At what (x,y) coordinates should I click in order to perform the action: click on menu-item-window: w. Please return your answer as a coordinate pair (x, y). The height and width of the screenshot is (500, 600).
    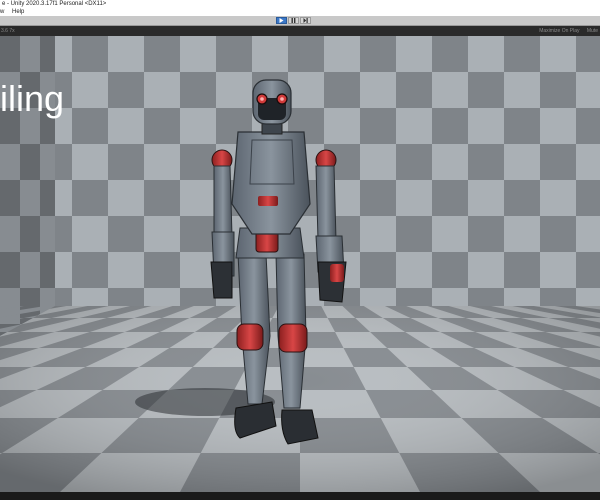
    Looking at the image, I should click on (2, 12).